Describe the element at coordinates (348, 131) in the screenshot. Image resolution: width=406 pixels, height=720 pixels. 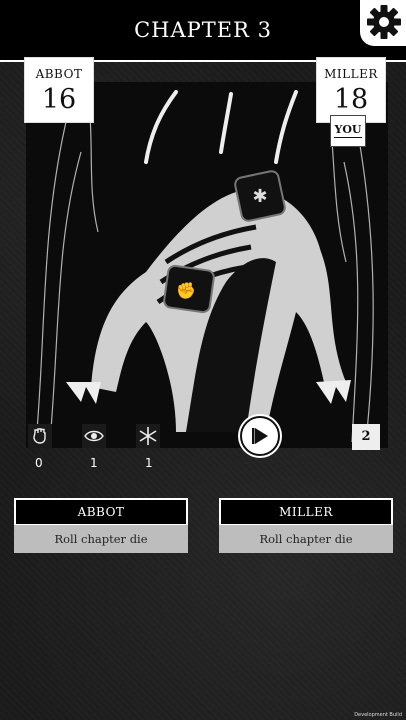
I see `you-badge: YOU` at that location.